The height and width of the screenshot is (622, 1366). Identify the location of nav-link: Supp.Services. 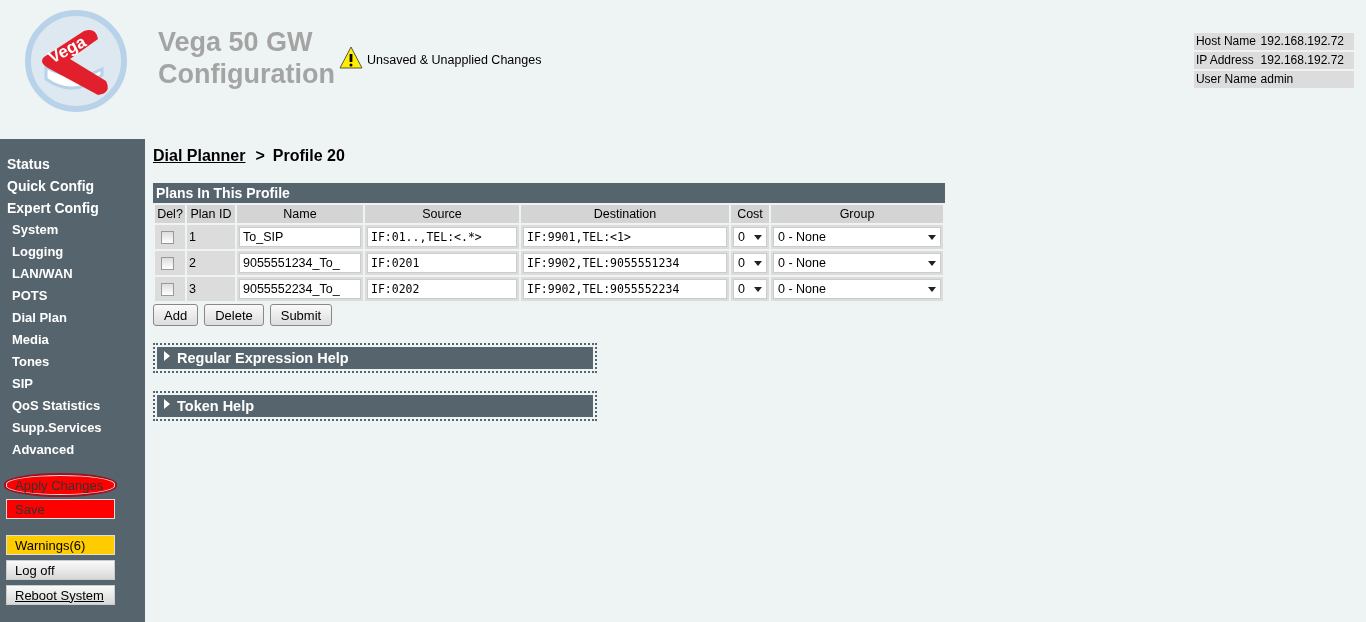
(57, 428).